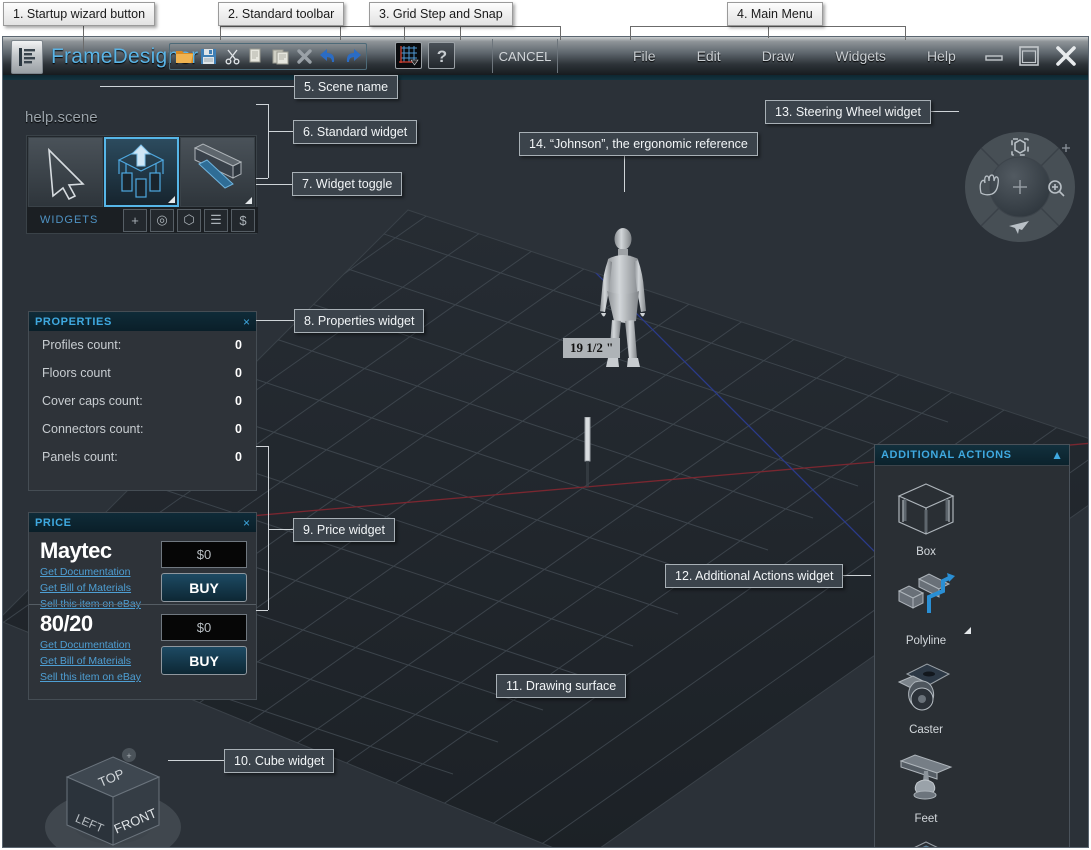  I want to click on title-bar-underline, so click(545, 77).